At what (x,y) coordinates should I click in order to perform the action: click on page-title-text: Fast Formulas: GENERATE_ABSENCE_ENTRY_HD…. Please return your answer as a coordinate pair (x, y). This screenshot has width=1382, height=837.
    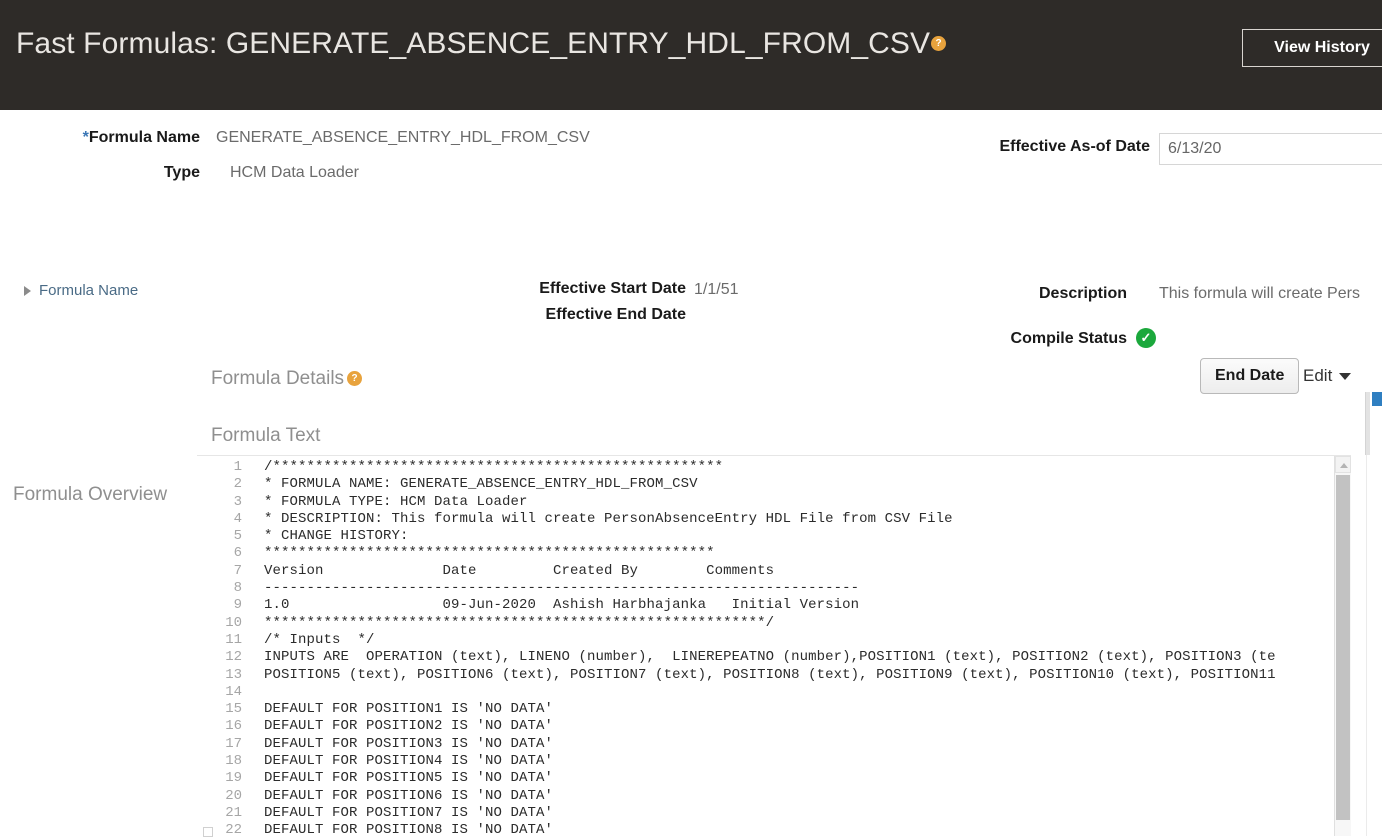
    Looking at the image, I should click on (473, 43).